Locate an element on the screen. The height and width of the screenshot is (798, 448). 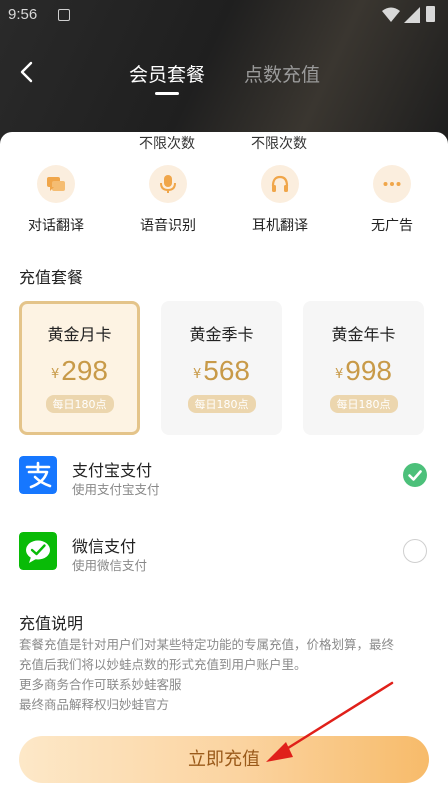
price-value: 298 is located at coordinates (84, 370).